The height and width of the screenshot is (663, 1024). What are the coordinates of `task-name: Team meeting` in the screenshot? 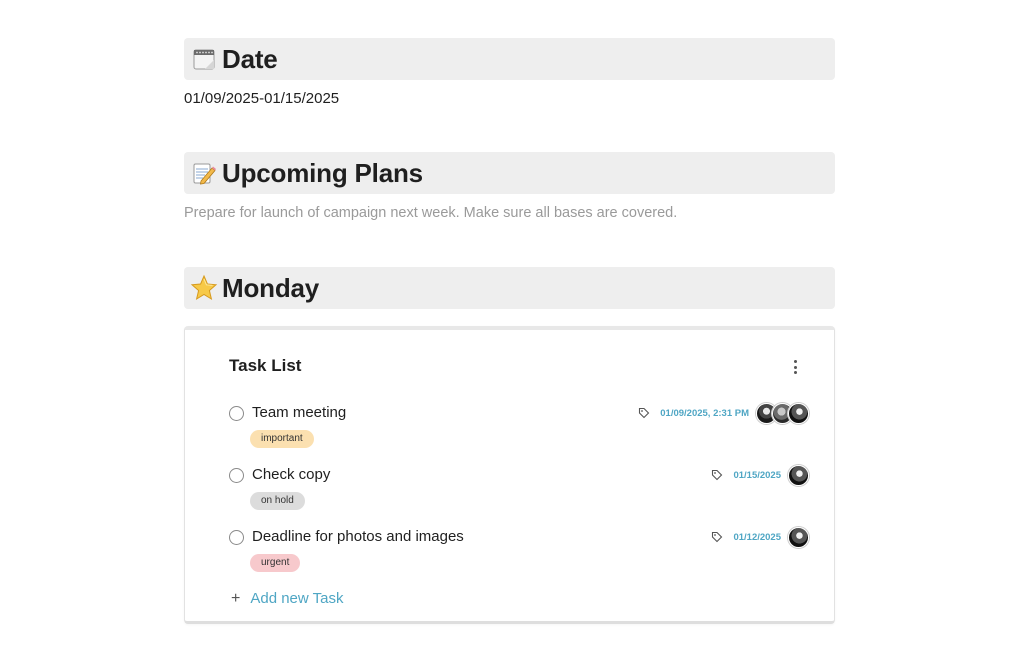 It's located at (299, 412).